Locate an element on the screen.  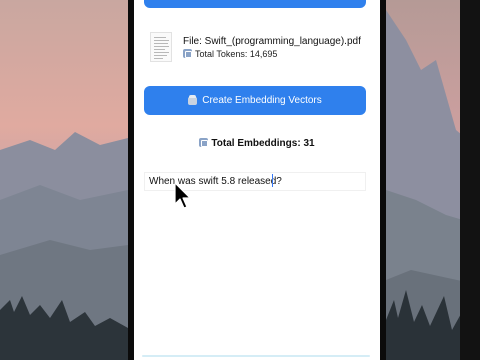
select-file-button is located at coordinates (255, 4).